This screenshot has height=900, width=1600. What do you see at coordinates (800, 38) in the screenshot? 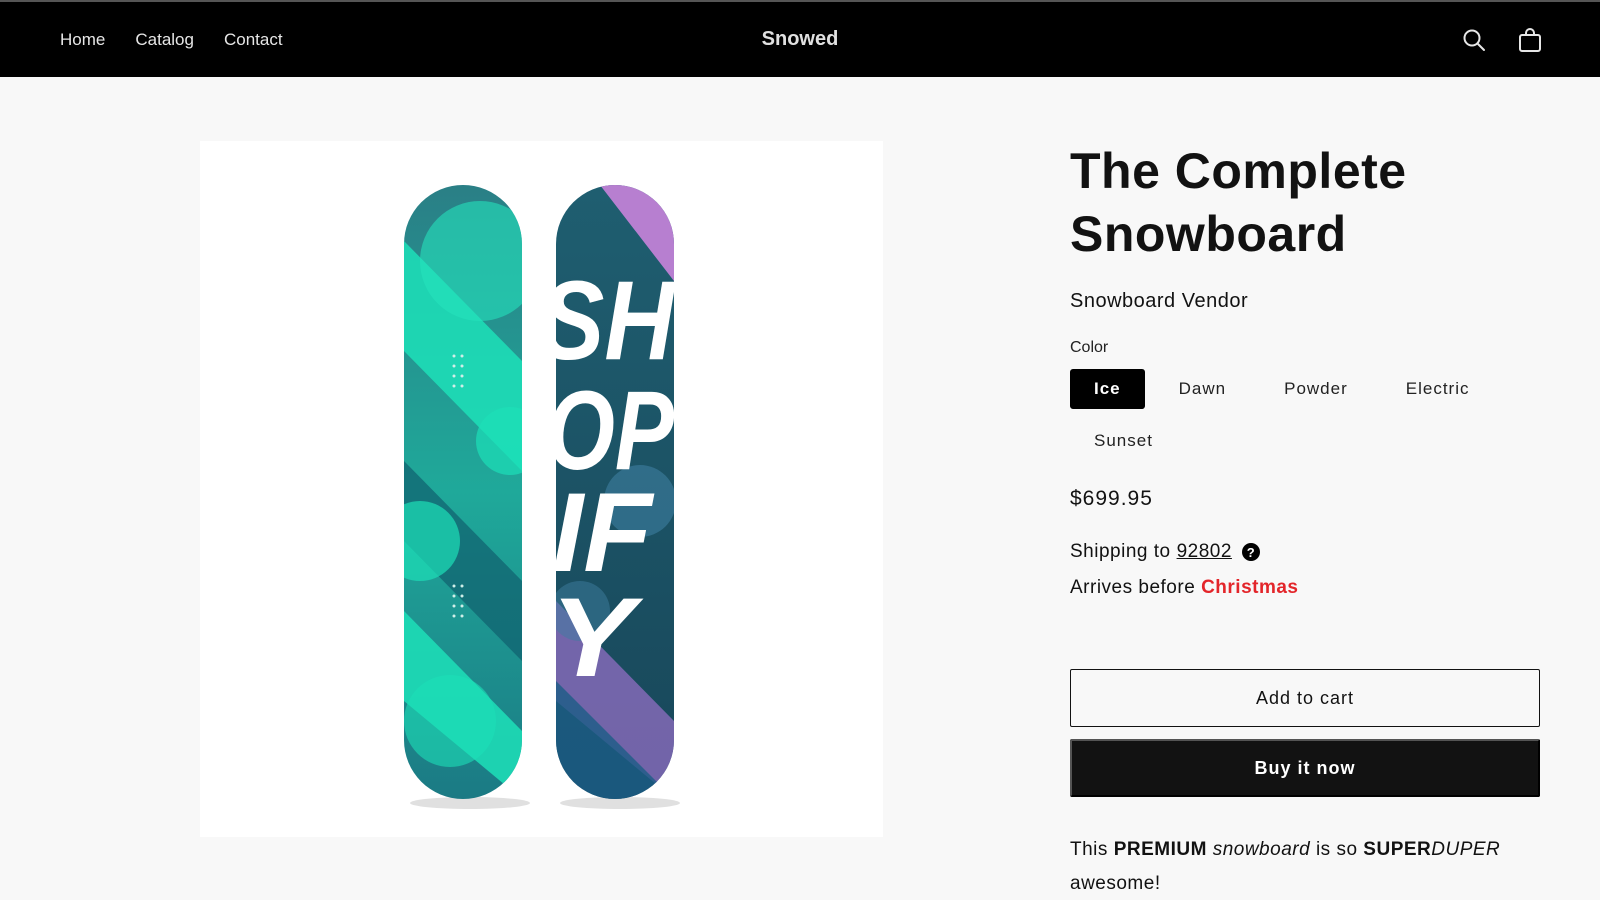
I see `site-header: Home Catalog Contact Snowed` at bounding box center [800, 38].